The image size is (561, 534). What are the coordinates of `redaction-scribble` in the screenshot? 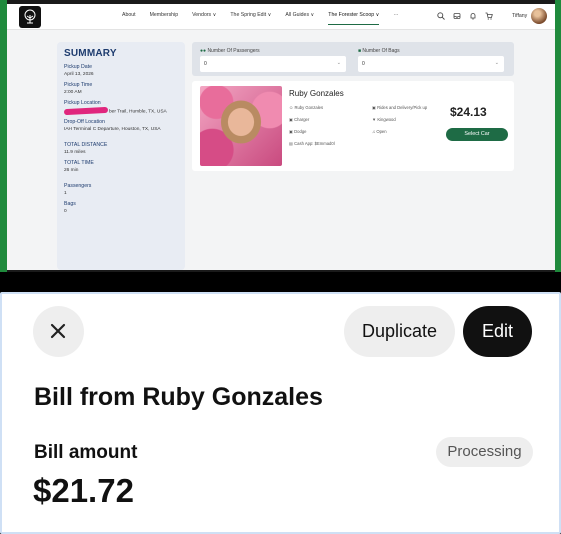 It's located at (86, 111).